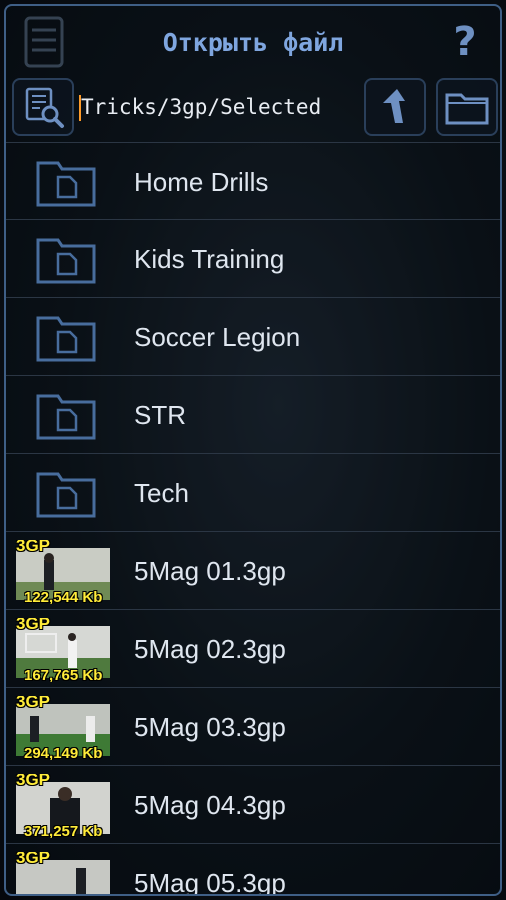 This screenshot has width=506, height=900. What do you see at coordinates (62, 650) in the screenshot?
I see `video-thumbnail: 3GP 167,765 Kb` at bounding box center [62, 650].